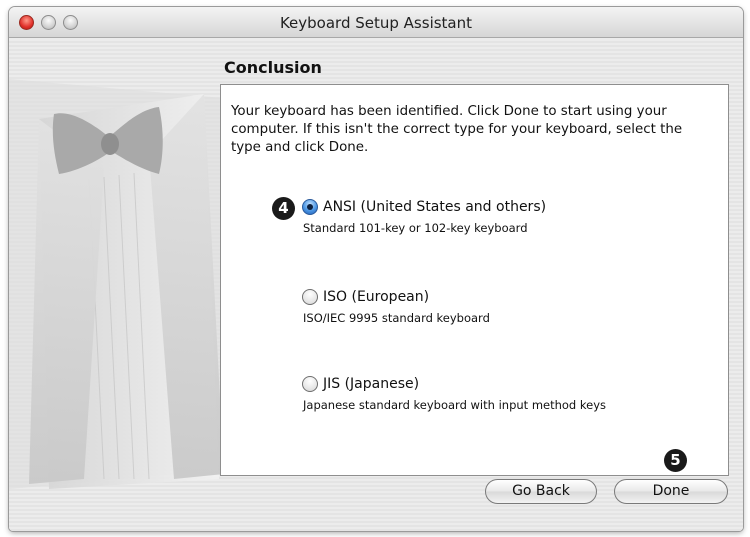 The height and width of the screenshot is (537, 750). I want to click on done-button: Done, so click(671, 491).